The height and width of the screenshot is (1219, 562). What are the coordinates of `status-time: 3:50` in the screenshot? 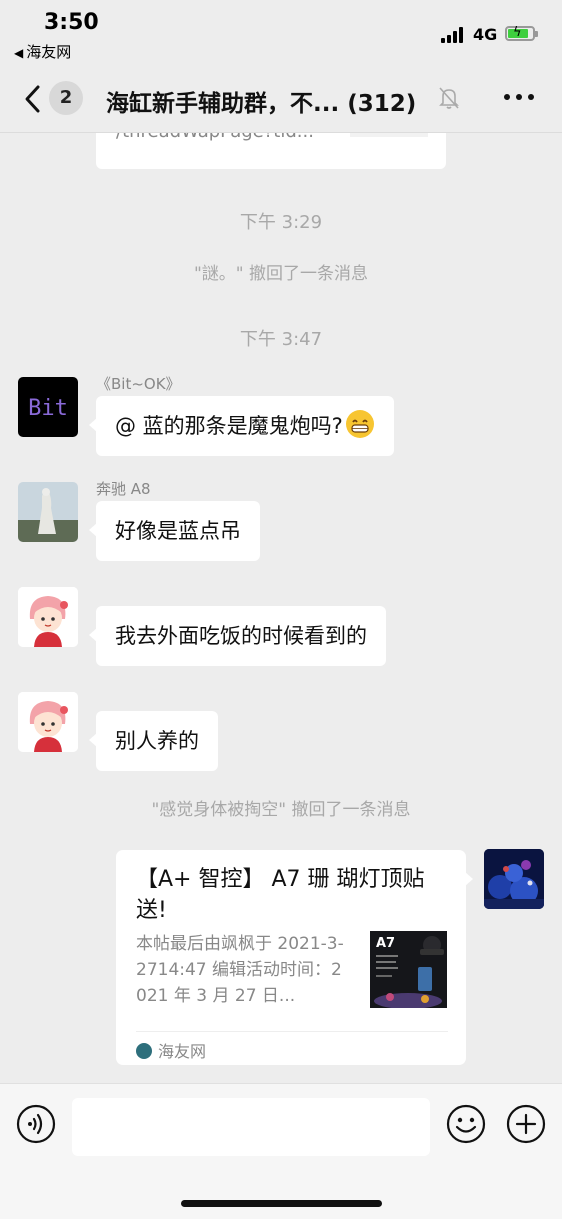 It's located at (71, 22).